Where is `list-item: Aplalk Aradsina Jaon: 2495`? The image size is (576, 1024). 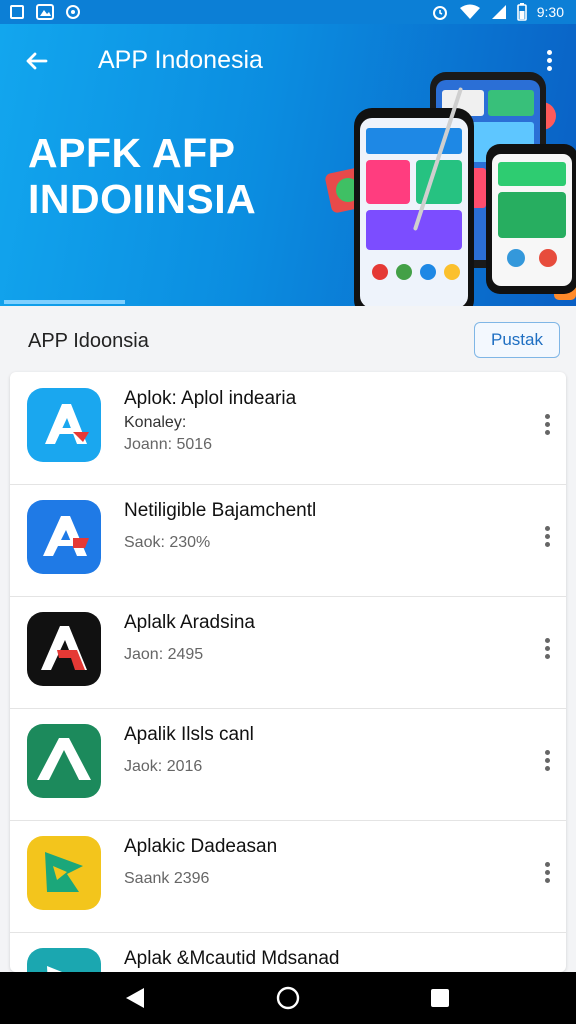
list-item: Aplalk Aradsina Jaon: 2495 is located at coordinates (288, 652).